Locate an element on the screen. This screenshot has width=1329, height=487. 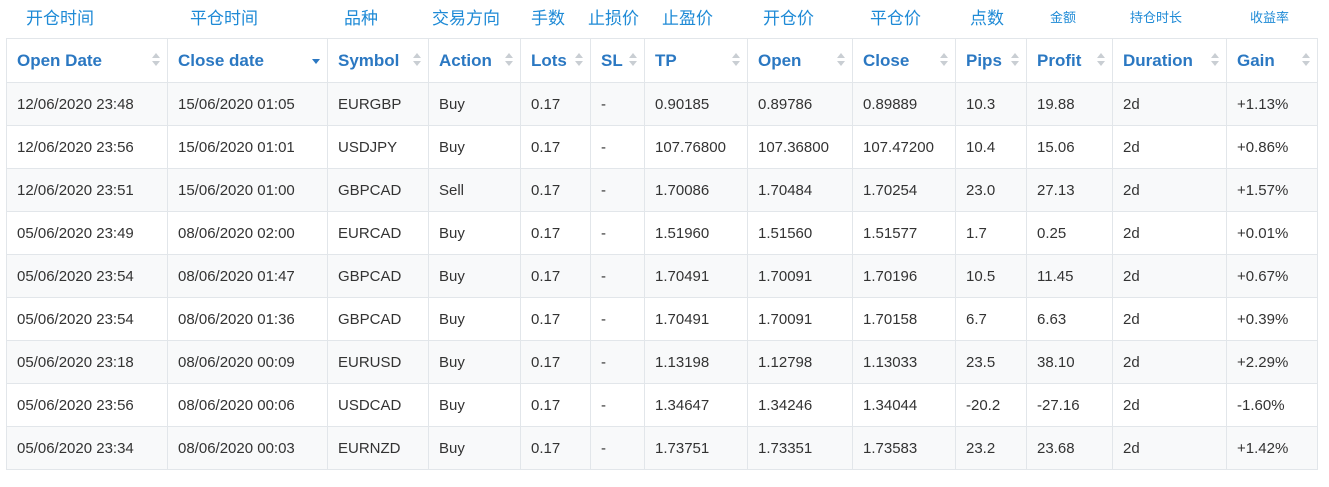
cell-pips: 6.7 is located at coordinates (991, 319).